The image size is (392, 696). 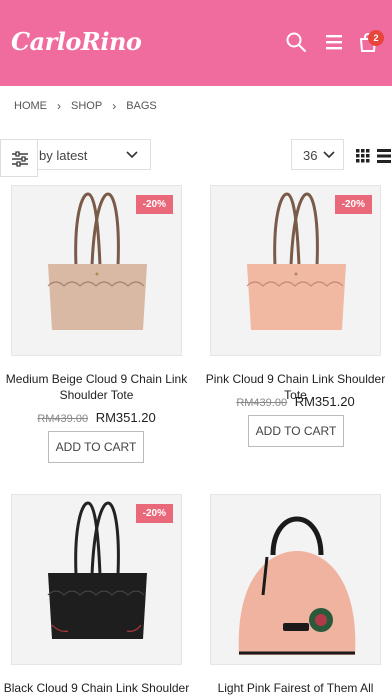 What do you see at coordinates (296, 42) in the screenshot?
I see `search-icon` at bounding box center [296, 42].